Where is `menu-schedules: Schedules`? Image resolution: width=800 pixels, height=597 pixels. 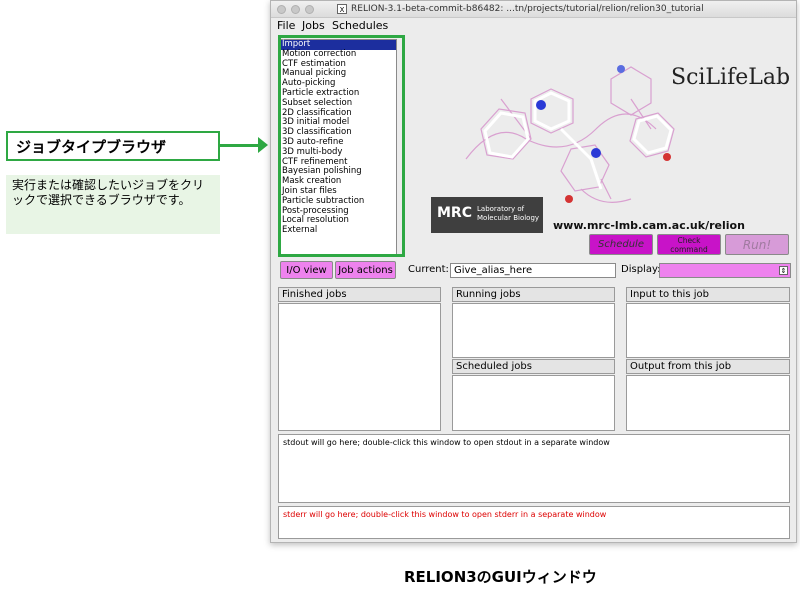
menu-schedules: Schedules is located at coordinates (360, 25).